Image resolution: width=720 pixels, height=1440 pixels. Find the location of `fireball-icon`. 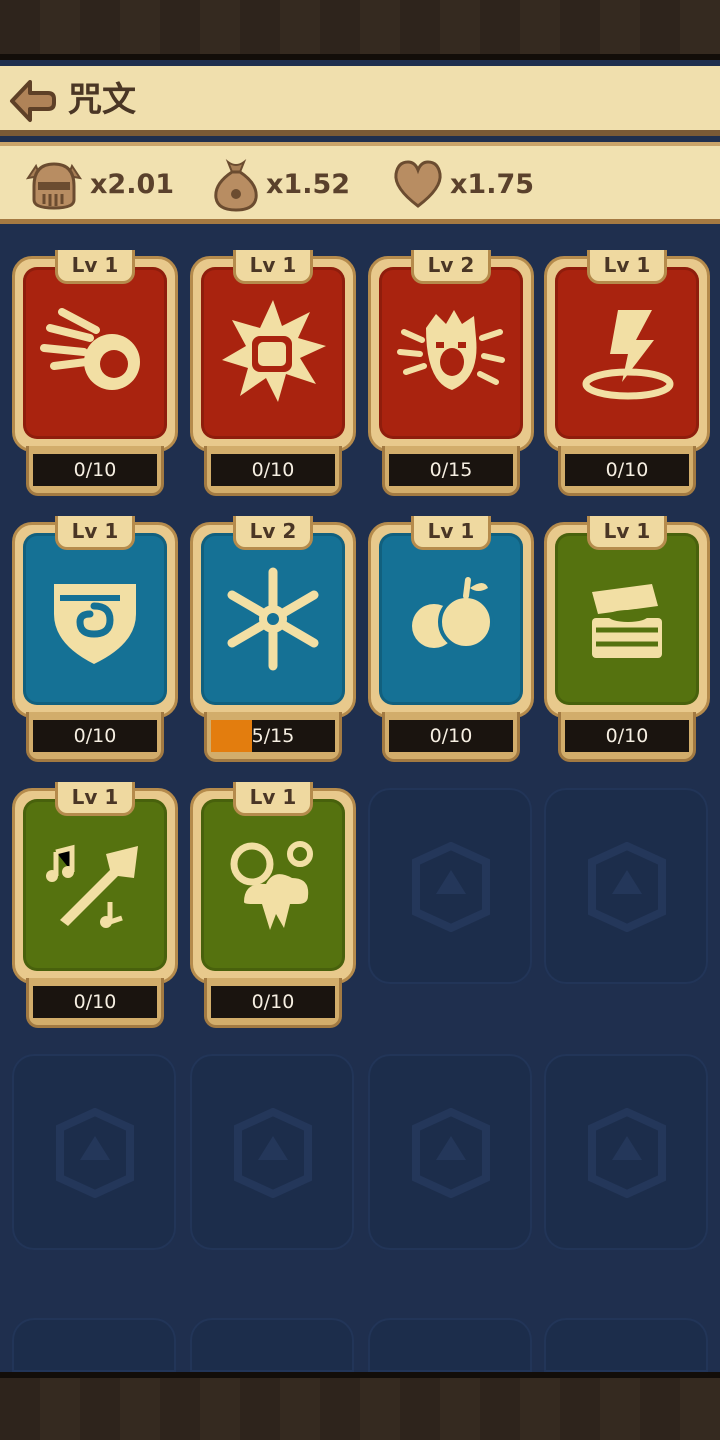

fireball-icon is located at coordinates (90, 349).